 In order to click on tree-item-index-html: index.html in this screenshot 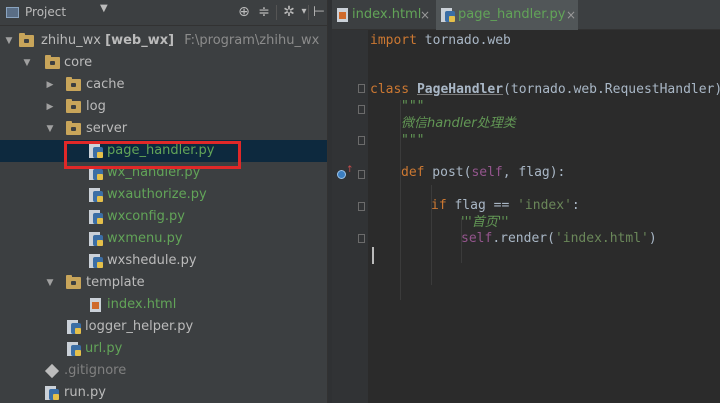, I will do `click(163, 305)`.